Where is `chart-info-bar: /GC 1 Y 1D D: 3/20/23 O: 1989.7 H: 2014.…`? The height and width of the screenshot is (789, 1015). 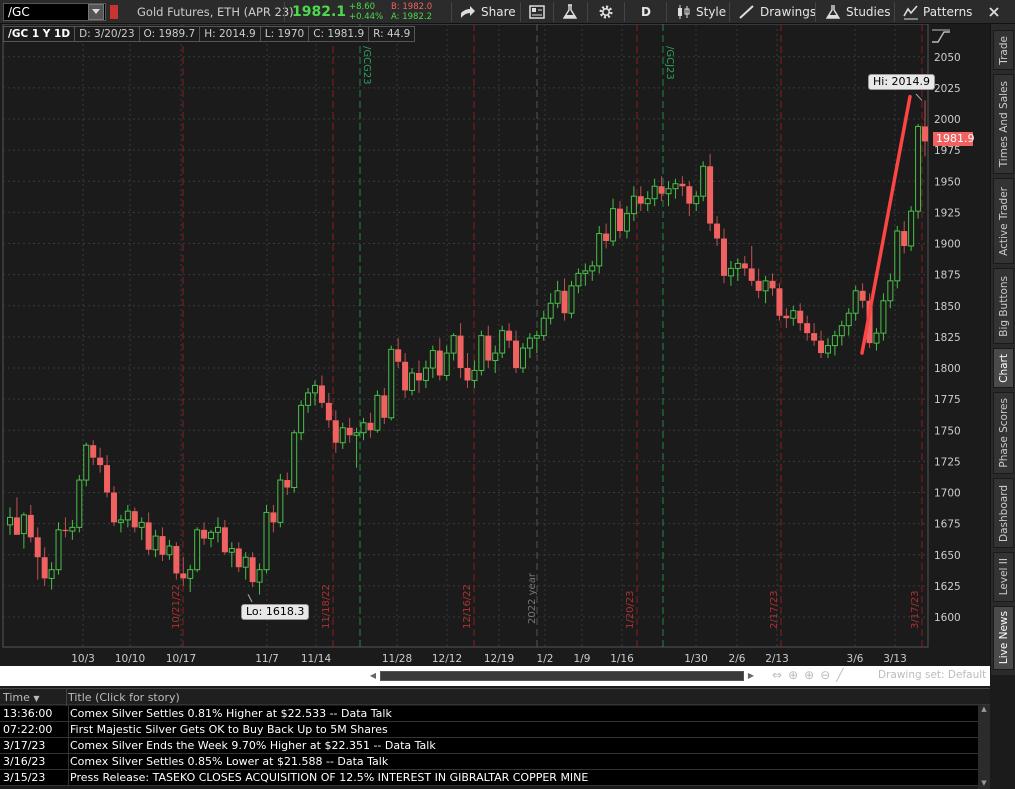 chart-info-bar: /GC 1 Y 1D D: 3/20/23 O: 1989.7 H: 2014.… is located at coordinates (209, 34).